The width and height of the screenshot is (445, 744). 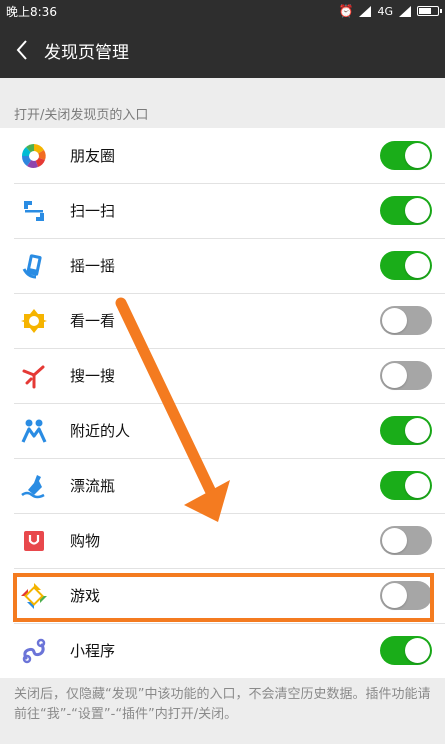 What do you see at coordinates (81, 115) in the screenshot?
I see `section-label: 打开/关闭发现页的入口` at bounding box center [81, 115].